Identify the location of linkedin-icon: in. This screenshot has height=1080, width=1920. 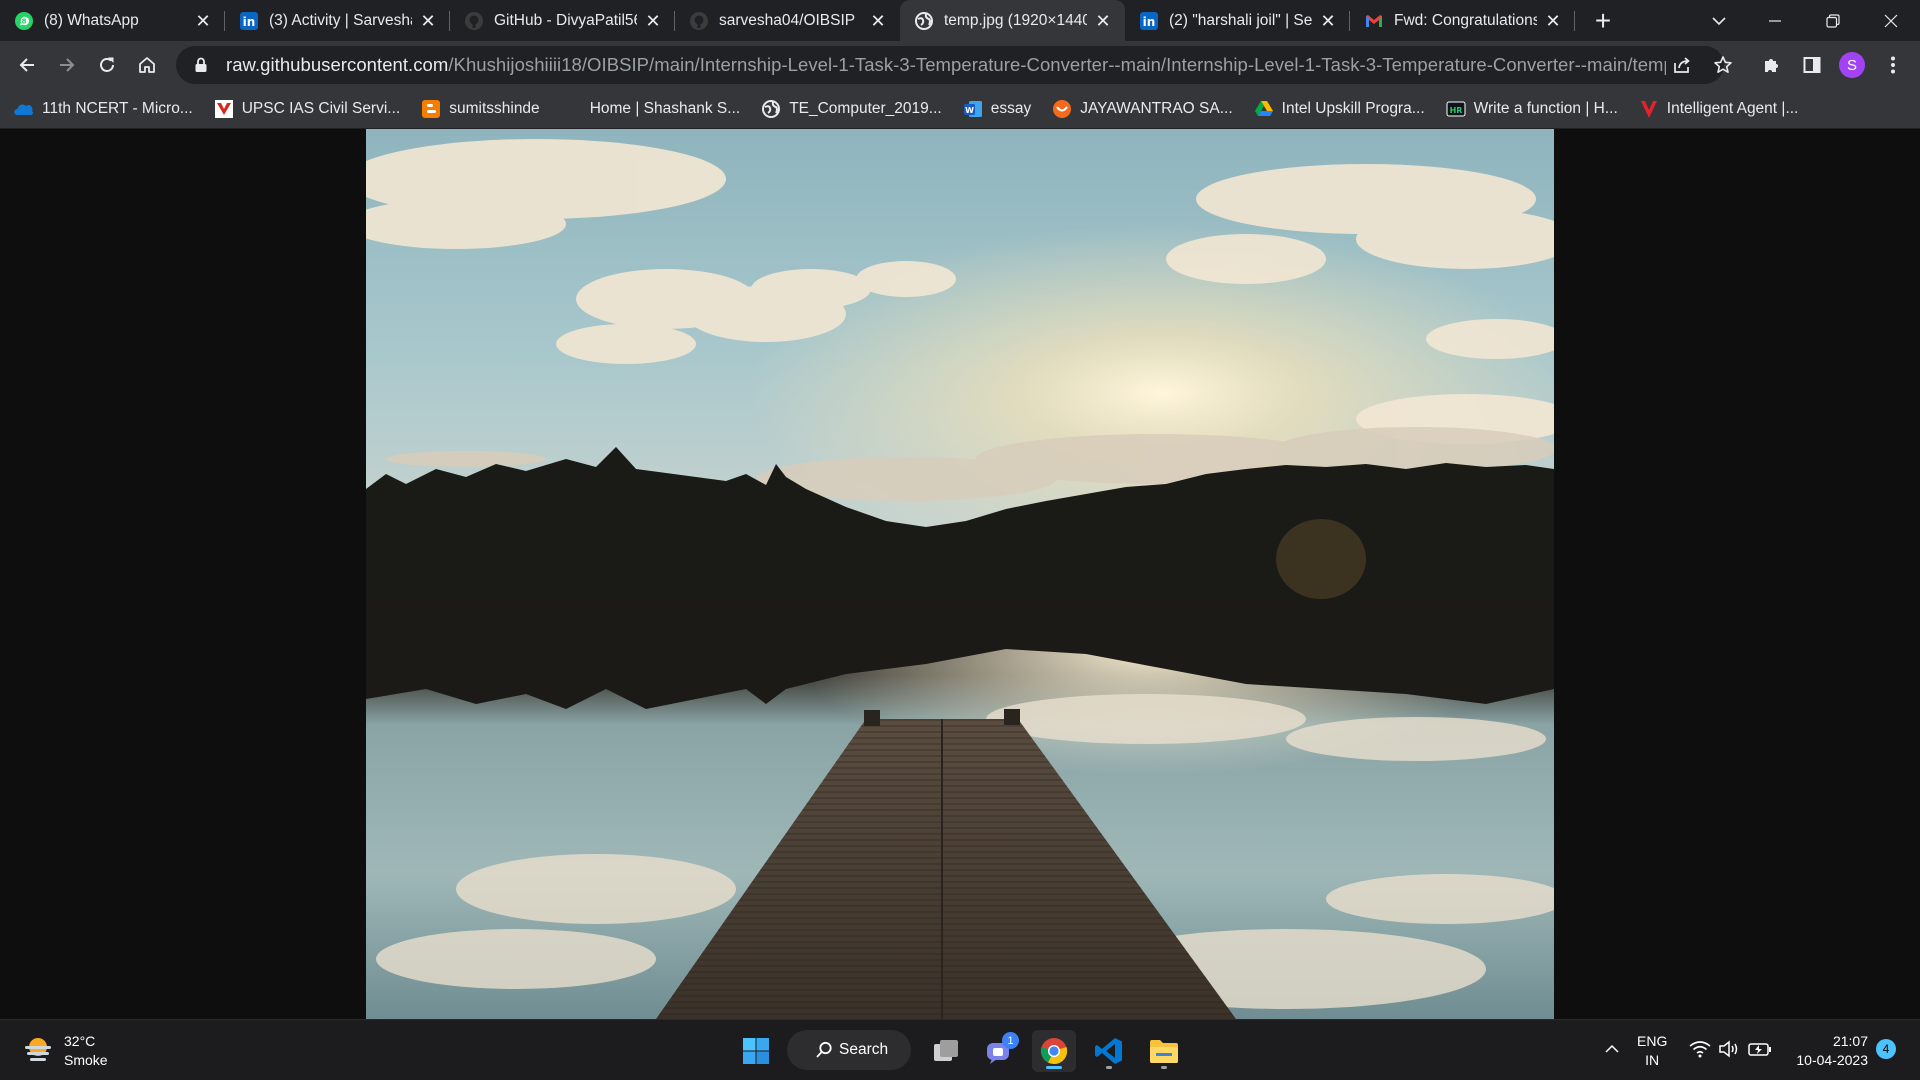
(249, 21).